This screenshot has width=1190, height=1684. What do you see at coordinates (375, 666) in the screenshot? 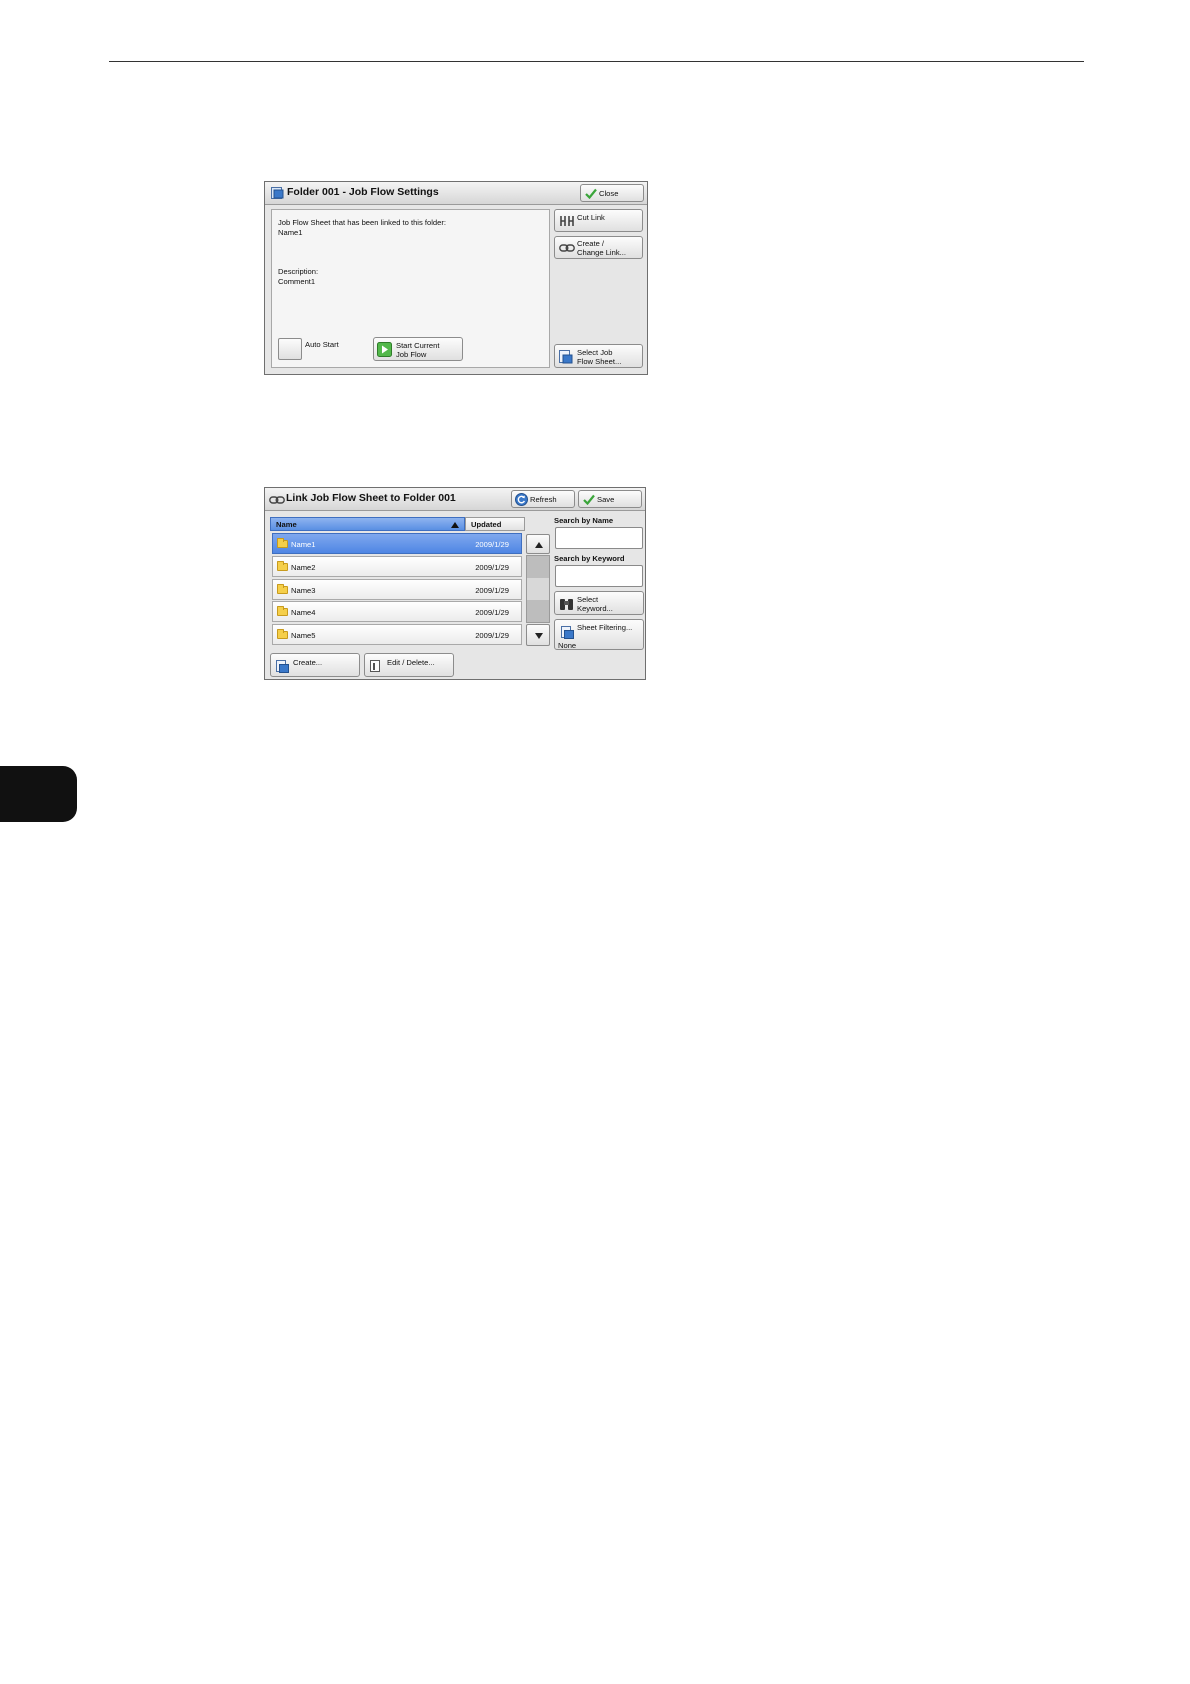
I see `edit-document-icon` at bounding box center [375, 666].